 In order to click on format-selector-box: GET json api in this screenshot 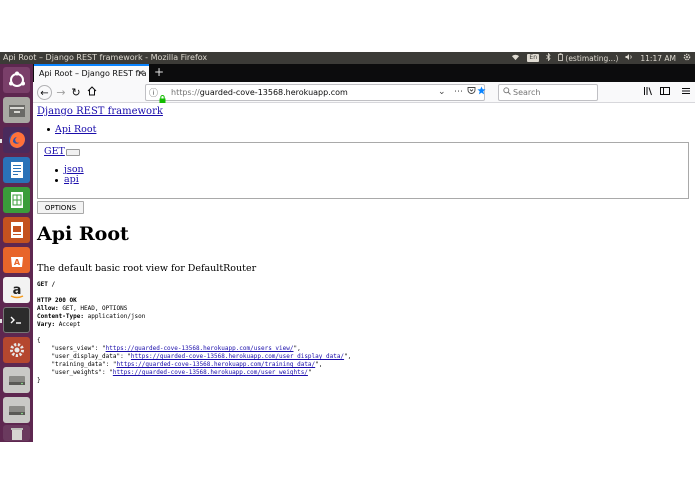, I will do `click(363, 170)`.